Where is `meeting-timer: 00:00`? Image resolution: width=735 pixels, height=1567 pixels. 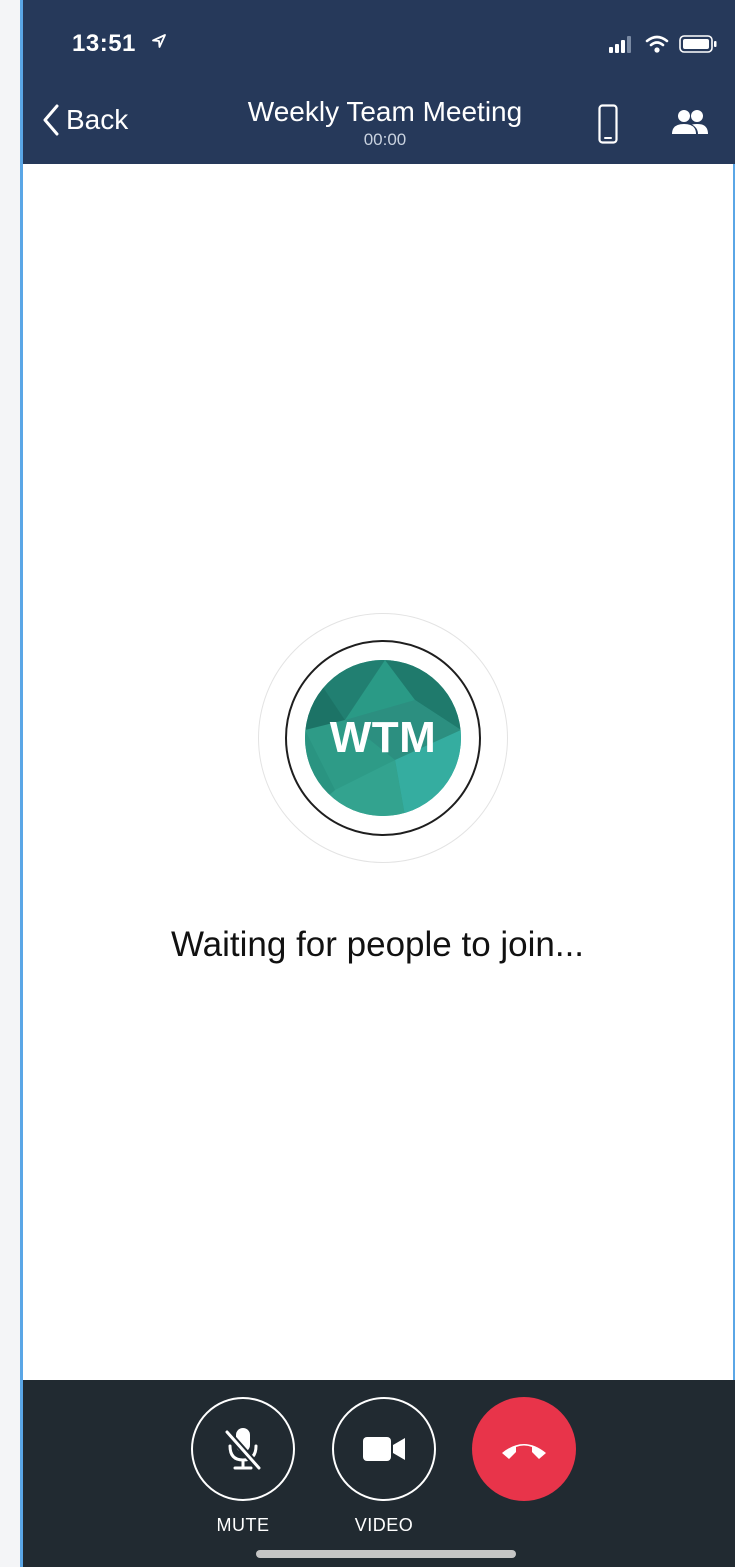 meeting-timer: 00:00 is located at coordinates (385, 139).